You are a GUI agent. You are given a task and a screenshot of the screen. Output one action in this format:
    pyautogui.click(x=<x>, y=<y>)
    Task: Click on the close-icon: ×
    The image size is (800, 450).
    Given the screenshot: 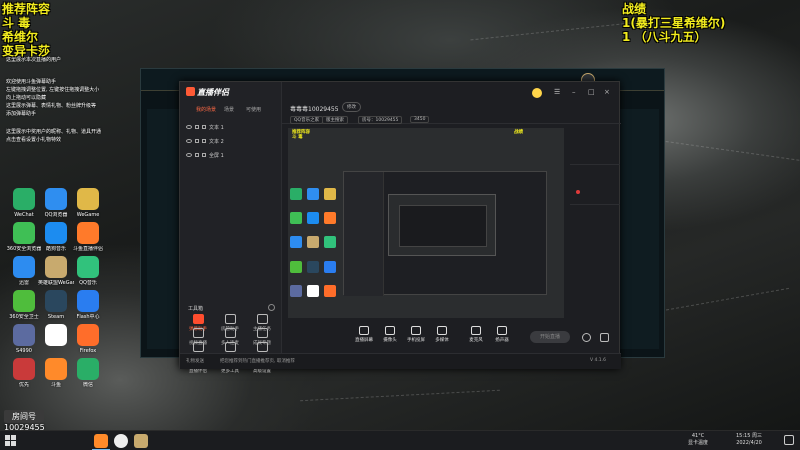 What is the action you would take?
    pyautogui.click(x=607, y=92)
    